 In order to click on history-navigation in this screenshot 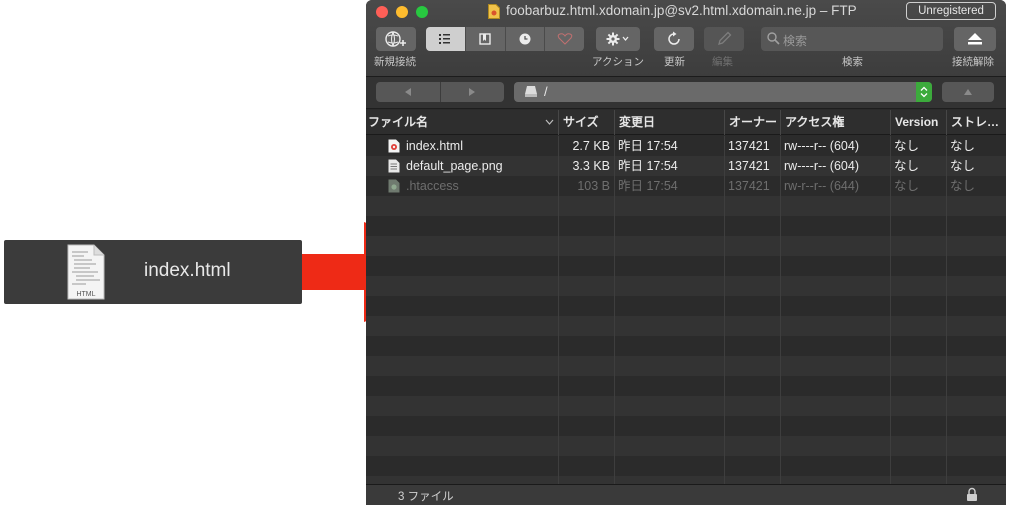, I will do `click(440, 92)`.